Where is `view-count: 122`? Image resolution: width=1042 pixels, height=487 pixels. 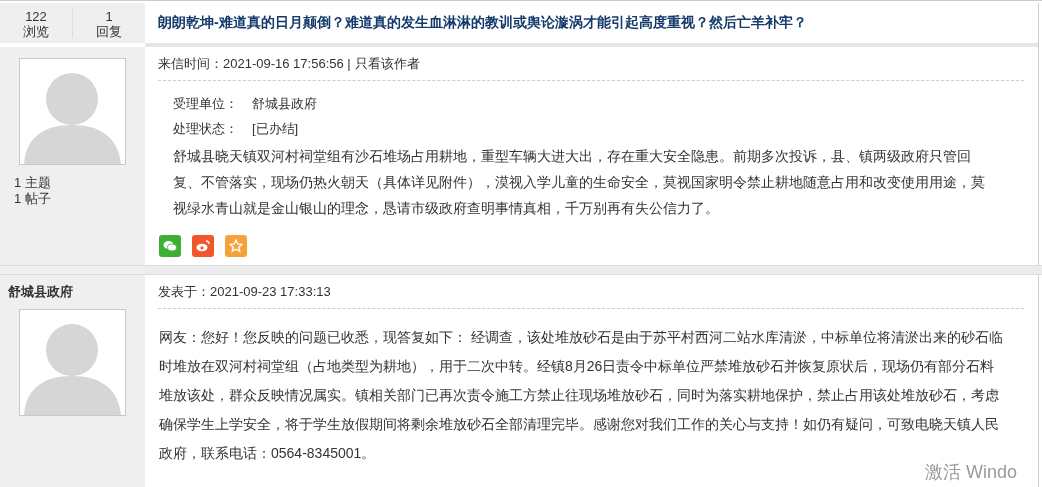 view-count: 122 is located at coordinates (36, 16).